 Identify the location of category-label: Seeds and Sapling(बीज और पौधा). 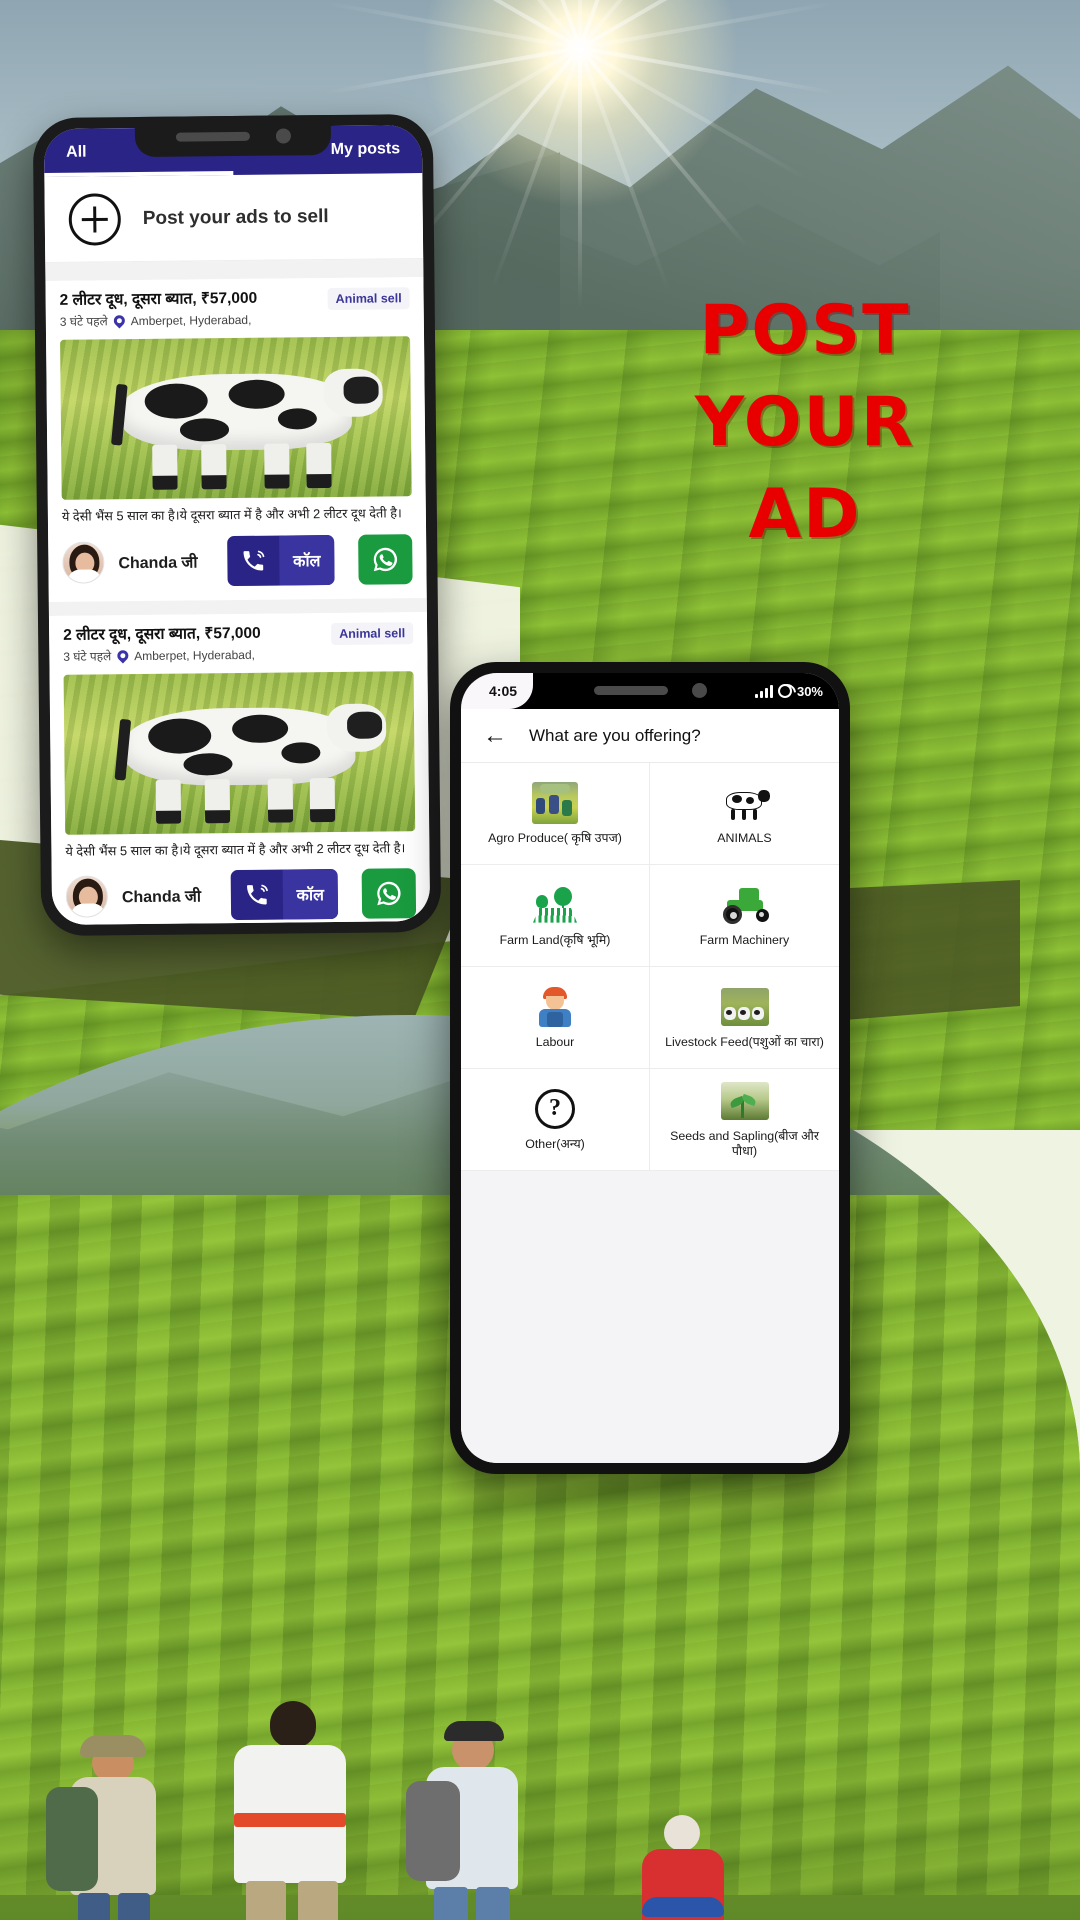
(744, 1143).